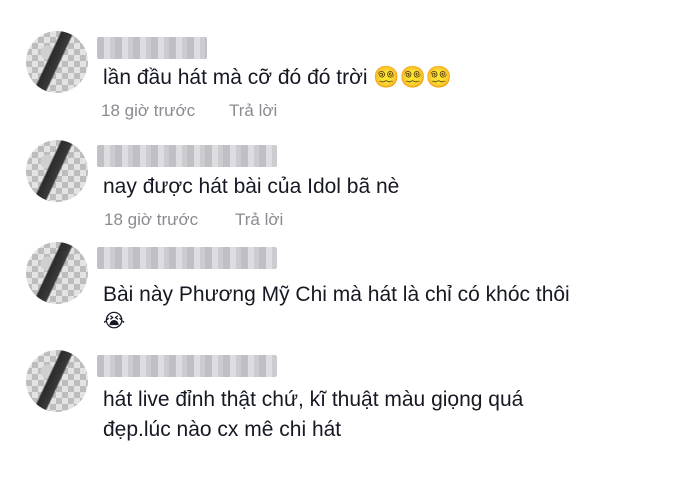 This screenshot has height=481, width=700. Describe the element at coordinates (115, 321) in the screenshot. I see `crying-emoji: 😭` at that location.